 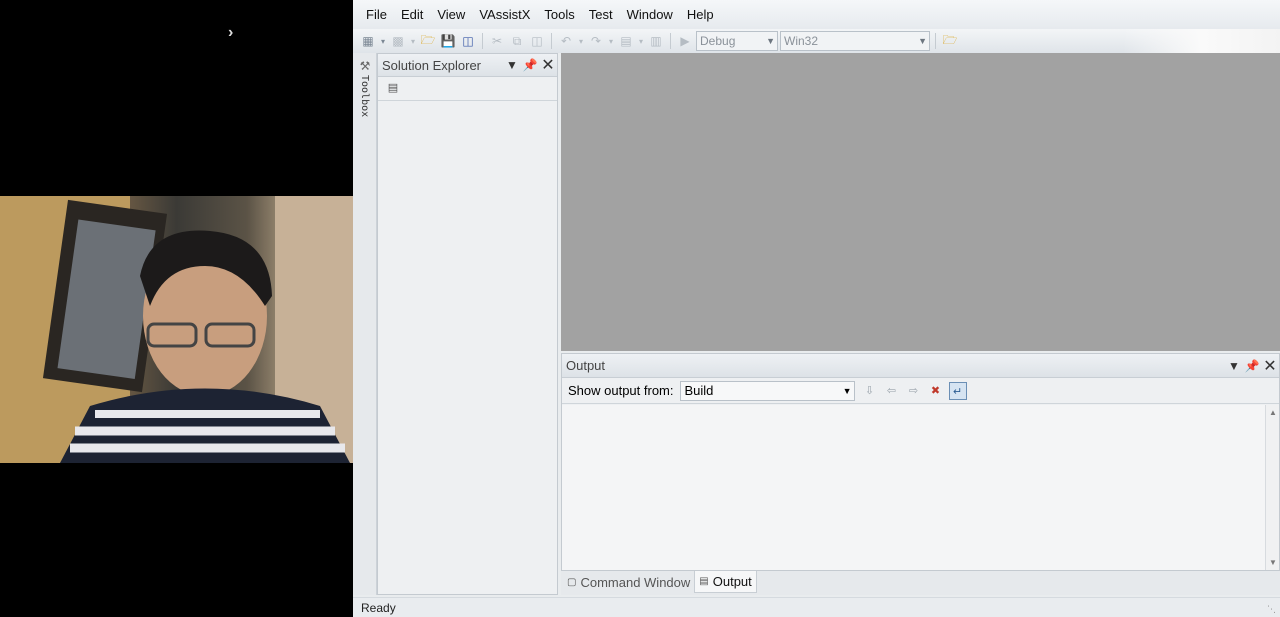 I want to click on webcam-video, so click(x=176, y=329).